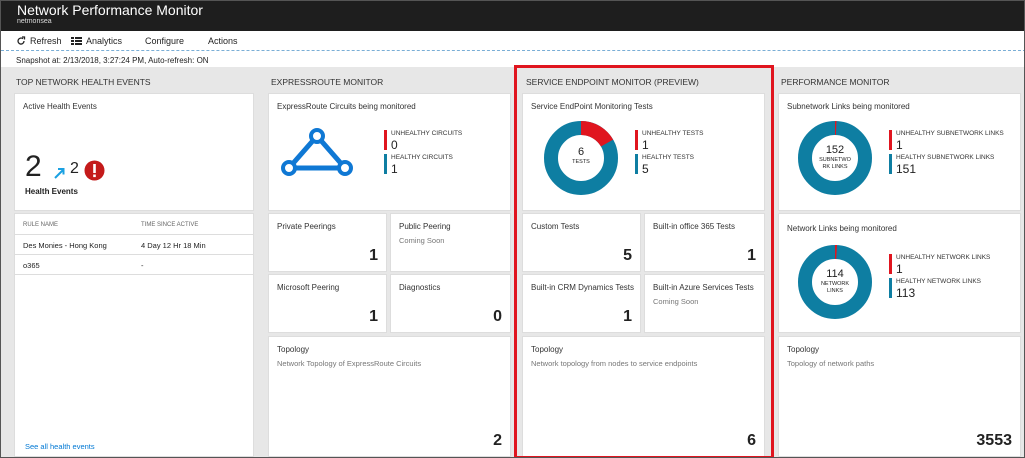 The width and height of the screenshot is (1025, 458). Describe the element at coordinates (306, 226) in the screenshot. I see `tile-title: Private Peerings` at that location.